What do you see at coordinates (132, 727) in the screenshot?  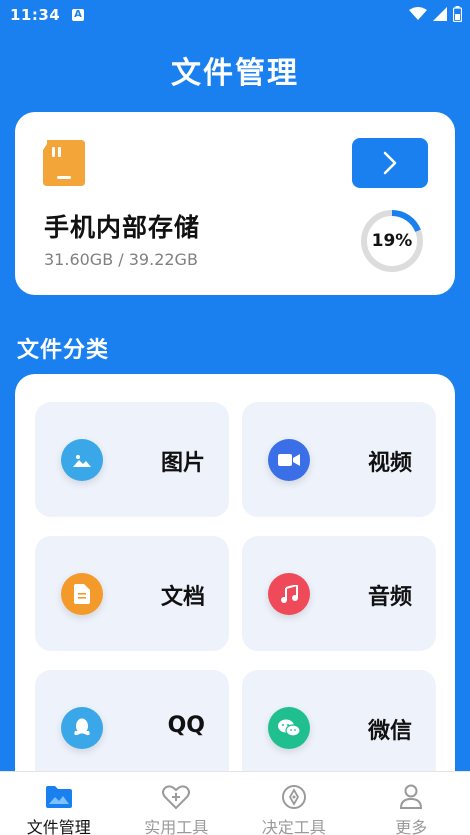 I see `category-tile-qq: QQ` at bounding box center [132, 727].